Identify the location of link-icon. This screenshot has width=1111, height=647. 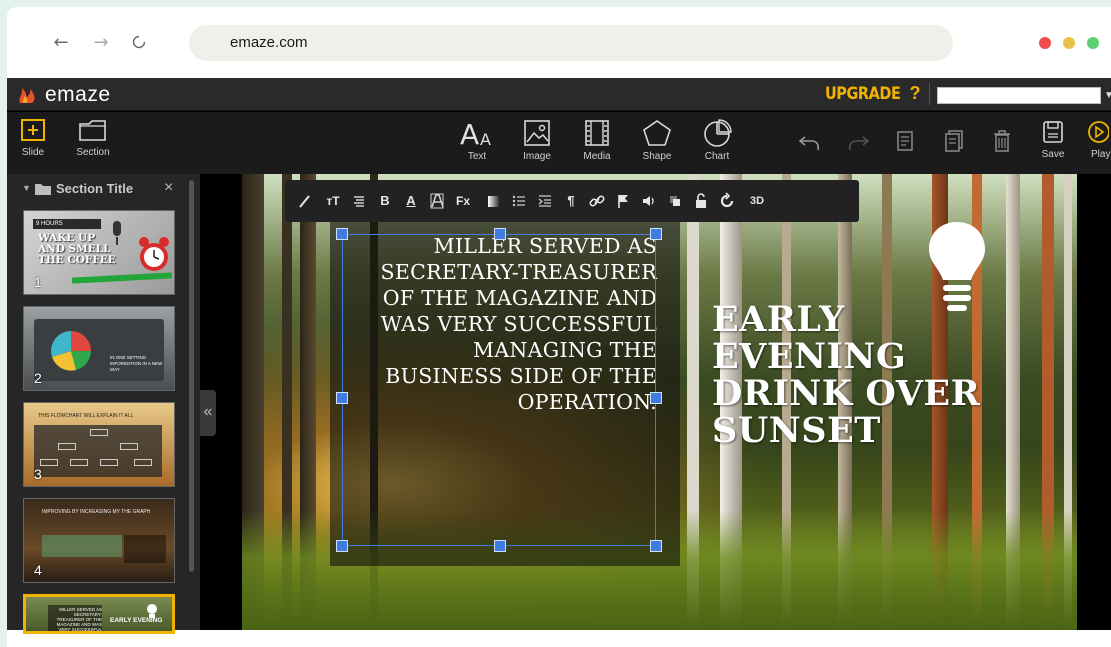
(597, 201).